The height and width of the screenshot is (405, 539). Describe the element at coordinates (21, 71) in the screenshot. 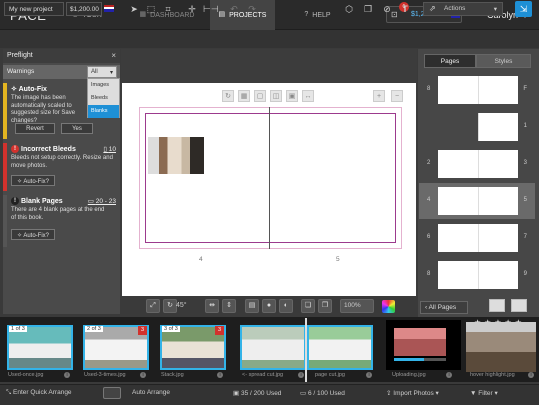

I see `warnings-label: Warnings` at that location.